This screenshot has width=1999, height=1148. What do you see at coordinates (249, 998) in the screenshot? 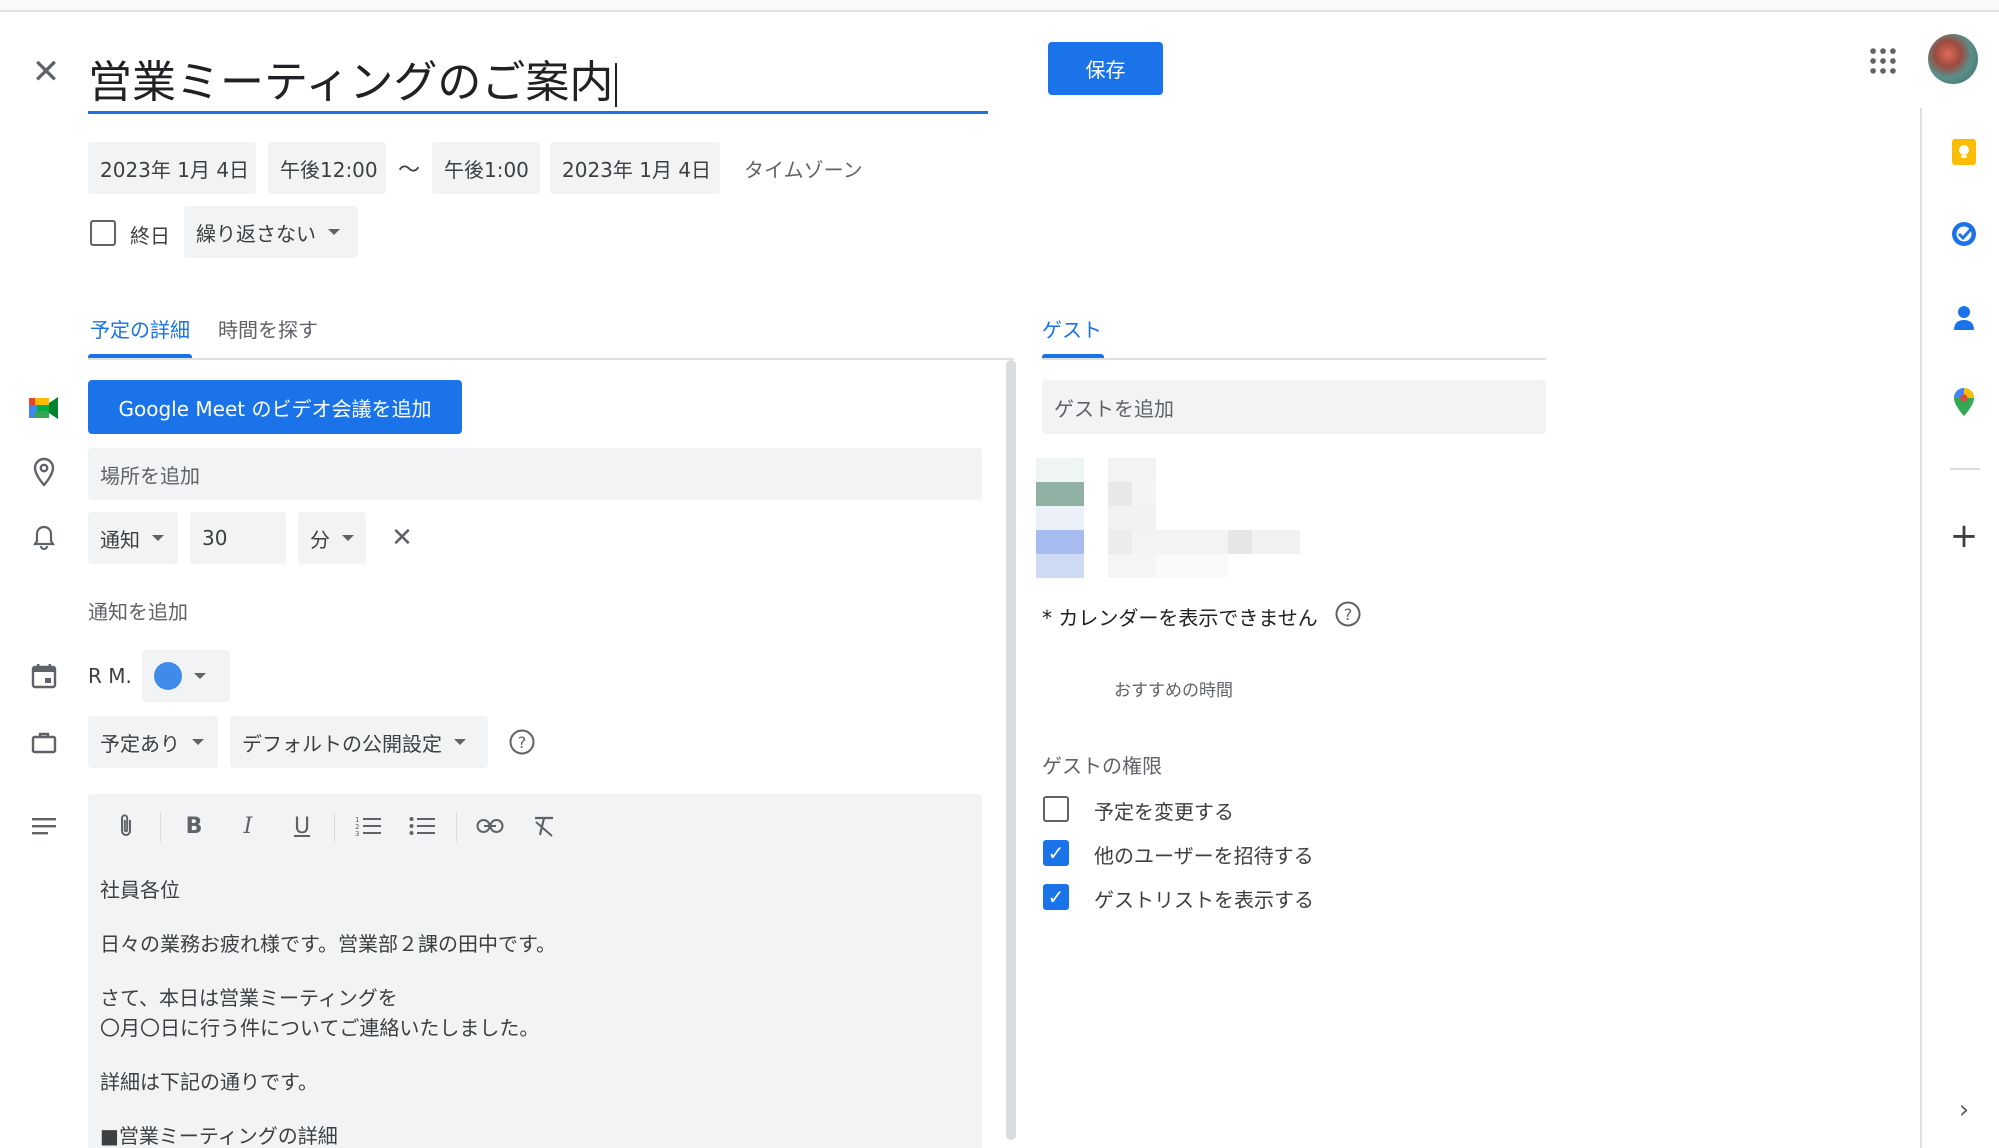
I see `description-line: さて、本日は営業ミーティングを` at bounding box center [249, 998].